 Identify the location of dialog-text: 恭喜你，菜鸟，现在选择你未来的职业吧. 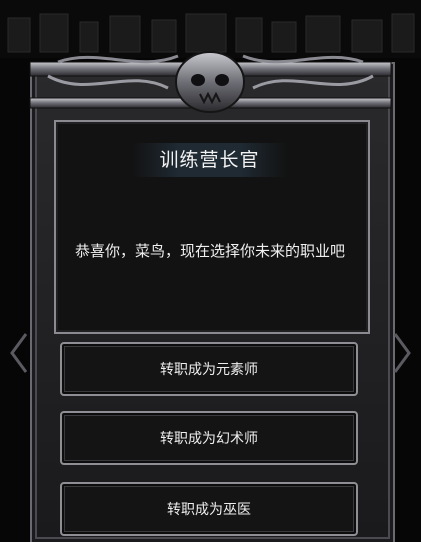
(209, 251).